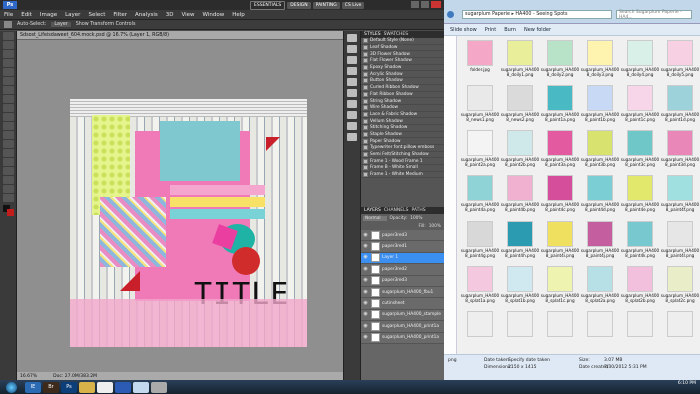 The width and height of the screenshot is (700, 394). I want to click on path-select-tool, so click(8, 171).